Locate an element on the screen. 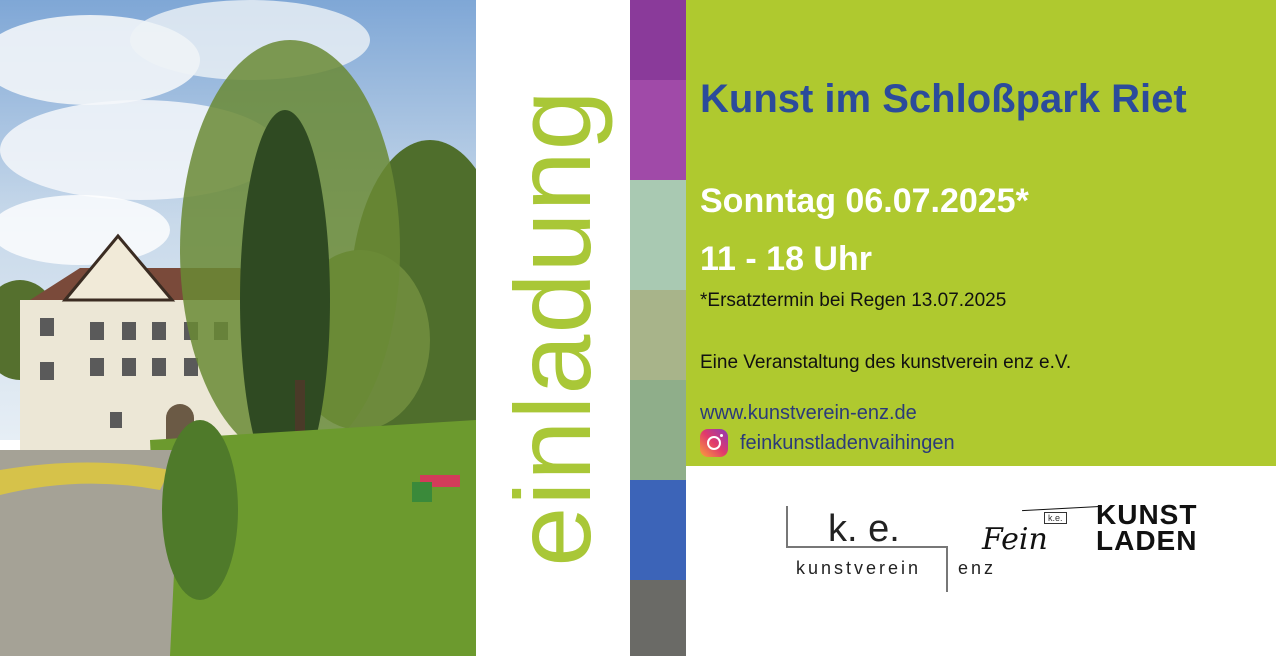  logo-script: Fein is located at coordinates (1015, 539).